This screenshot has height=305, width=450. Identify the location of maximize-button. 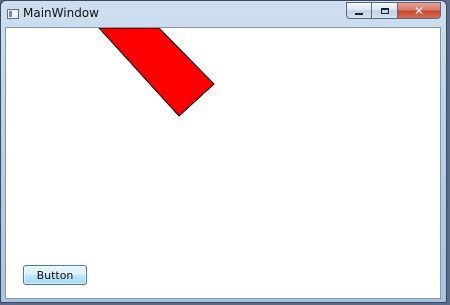
(385, 10).